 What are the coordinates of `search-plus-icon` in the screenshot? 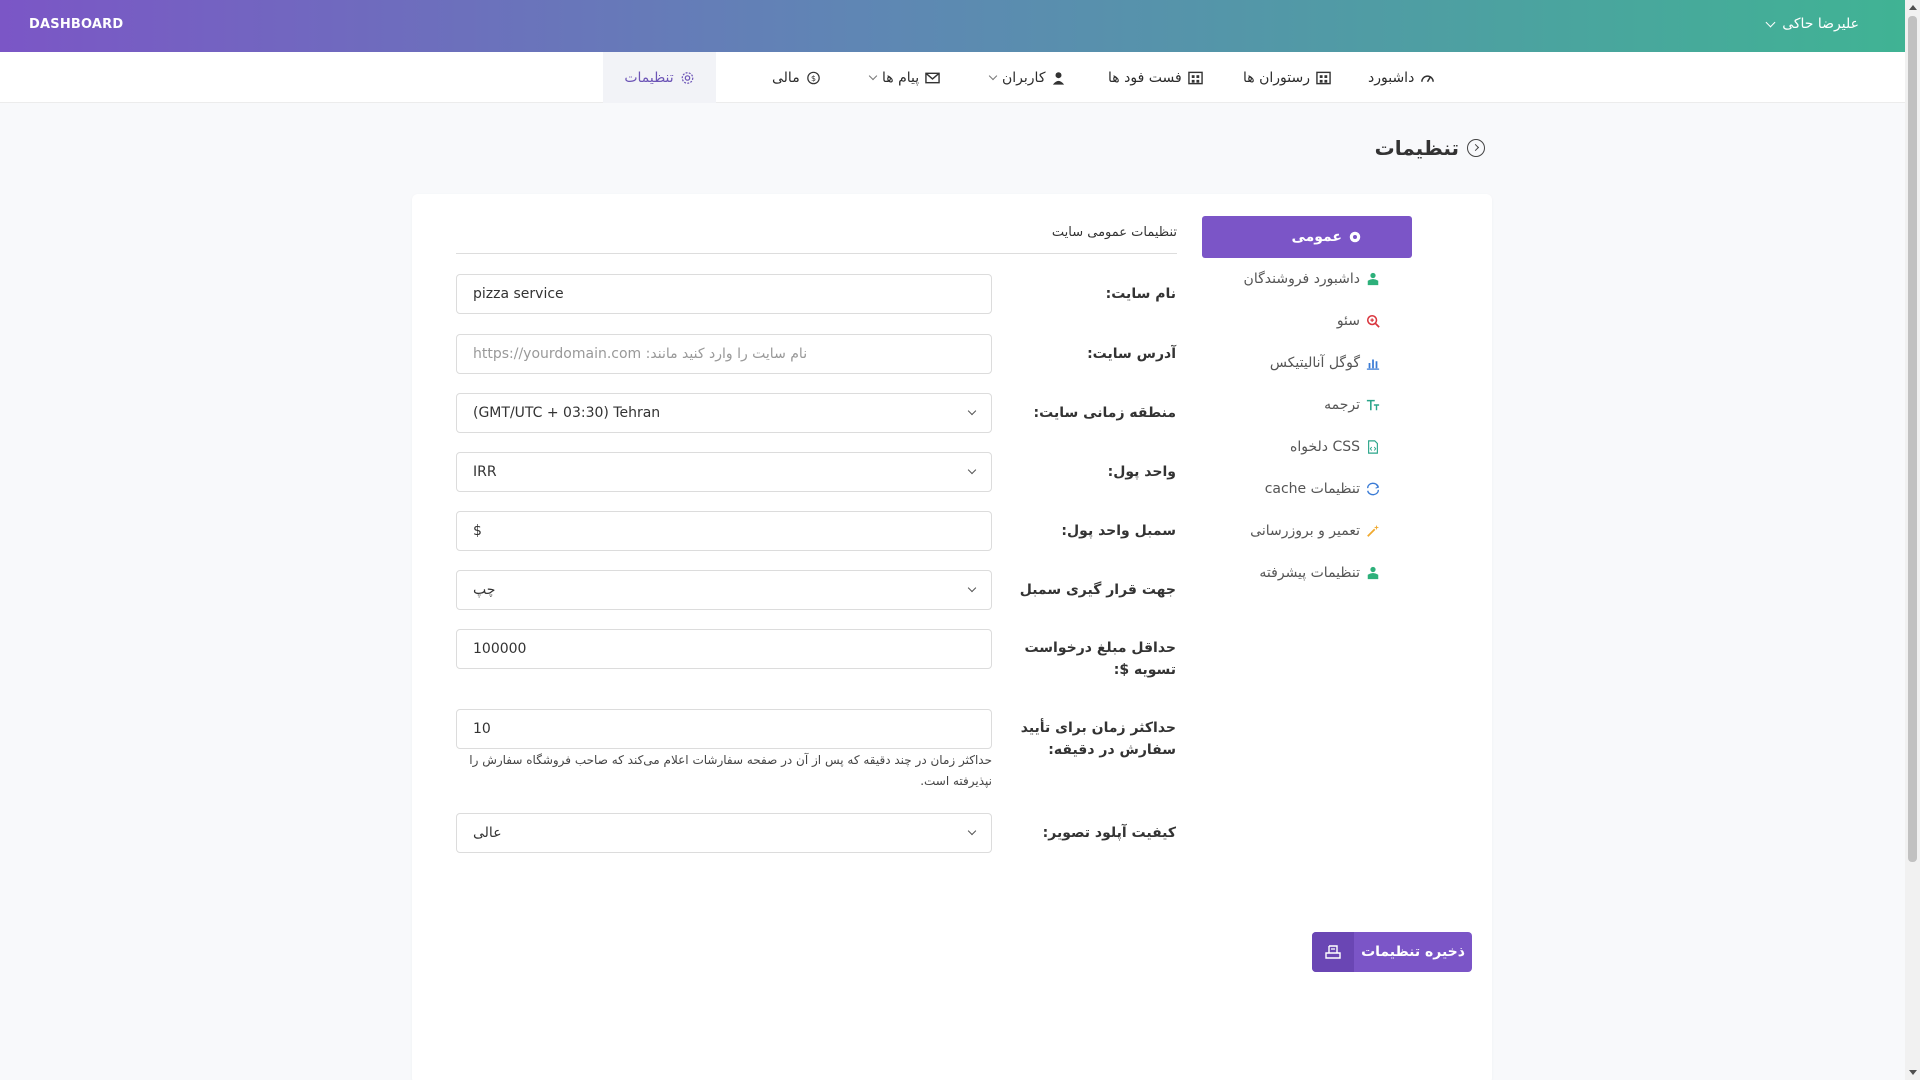 It's located at (1373, 321).